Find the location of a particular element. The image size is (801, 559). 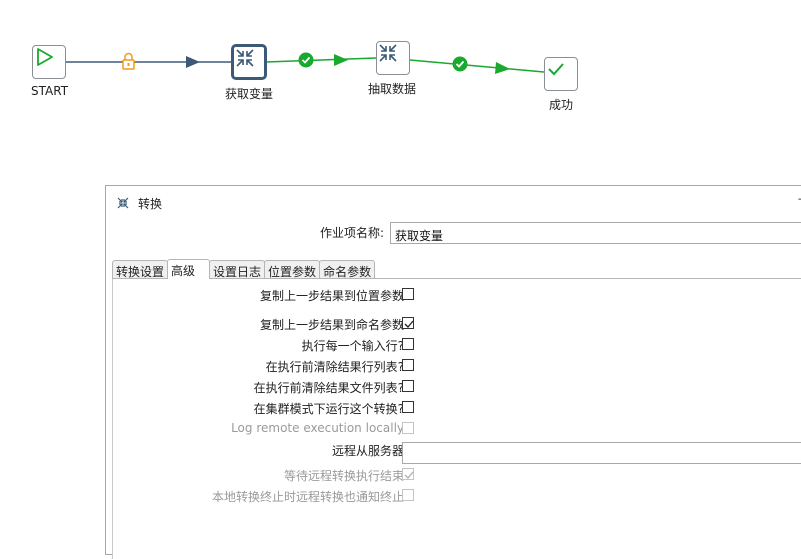

copy-results-to-args-checkbox is located at coordinates (408, 294).